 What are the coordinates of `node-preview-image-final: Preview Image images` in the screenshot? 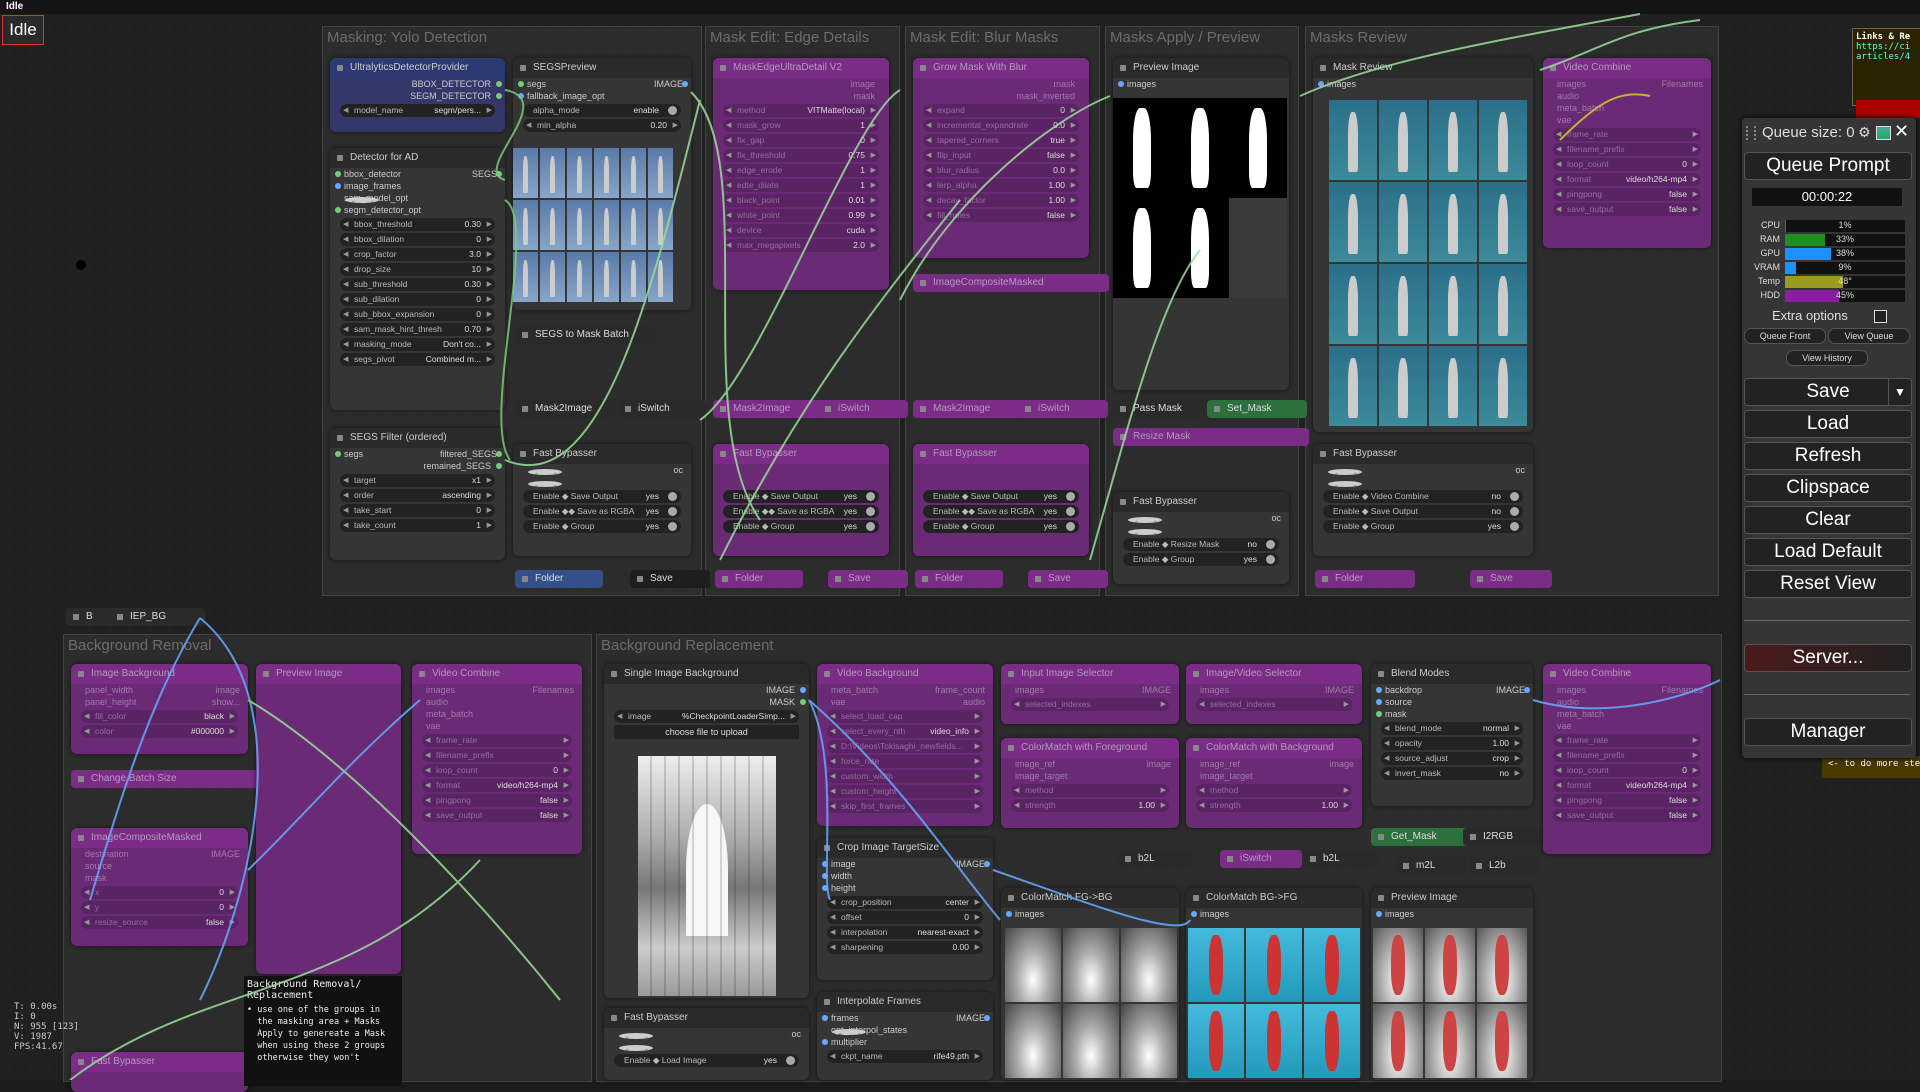 It's located at (1452, 984).